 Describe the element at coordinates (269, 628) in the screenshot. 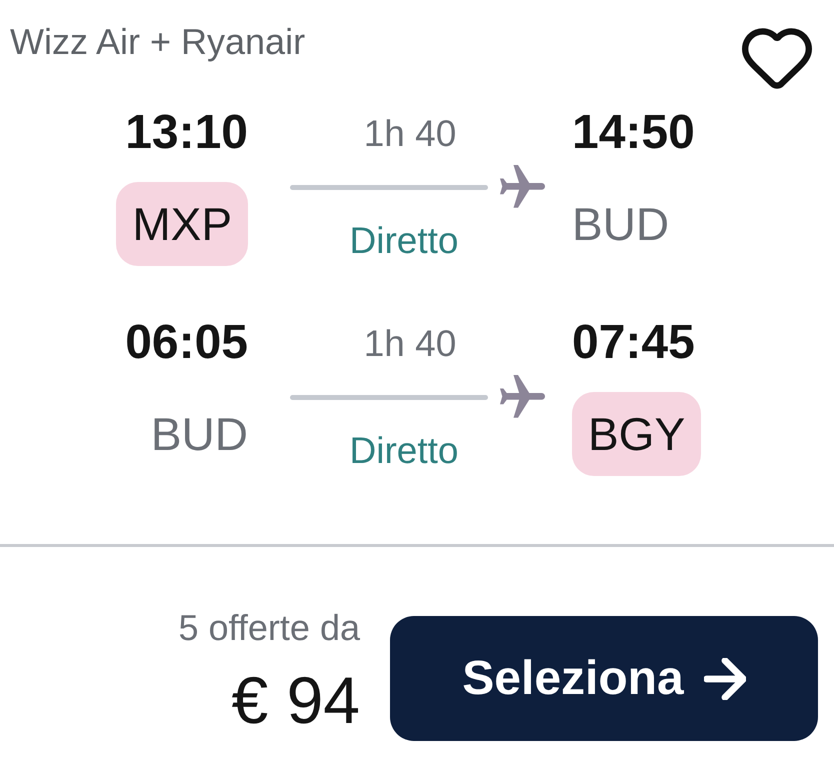

I see `offers-count: 5 offerte da` at that location.